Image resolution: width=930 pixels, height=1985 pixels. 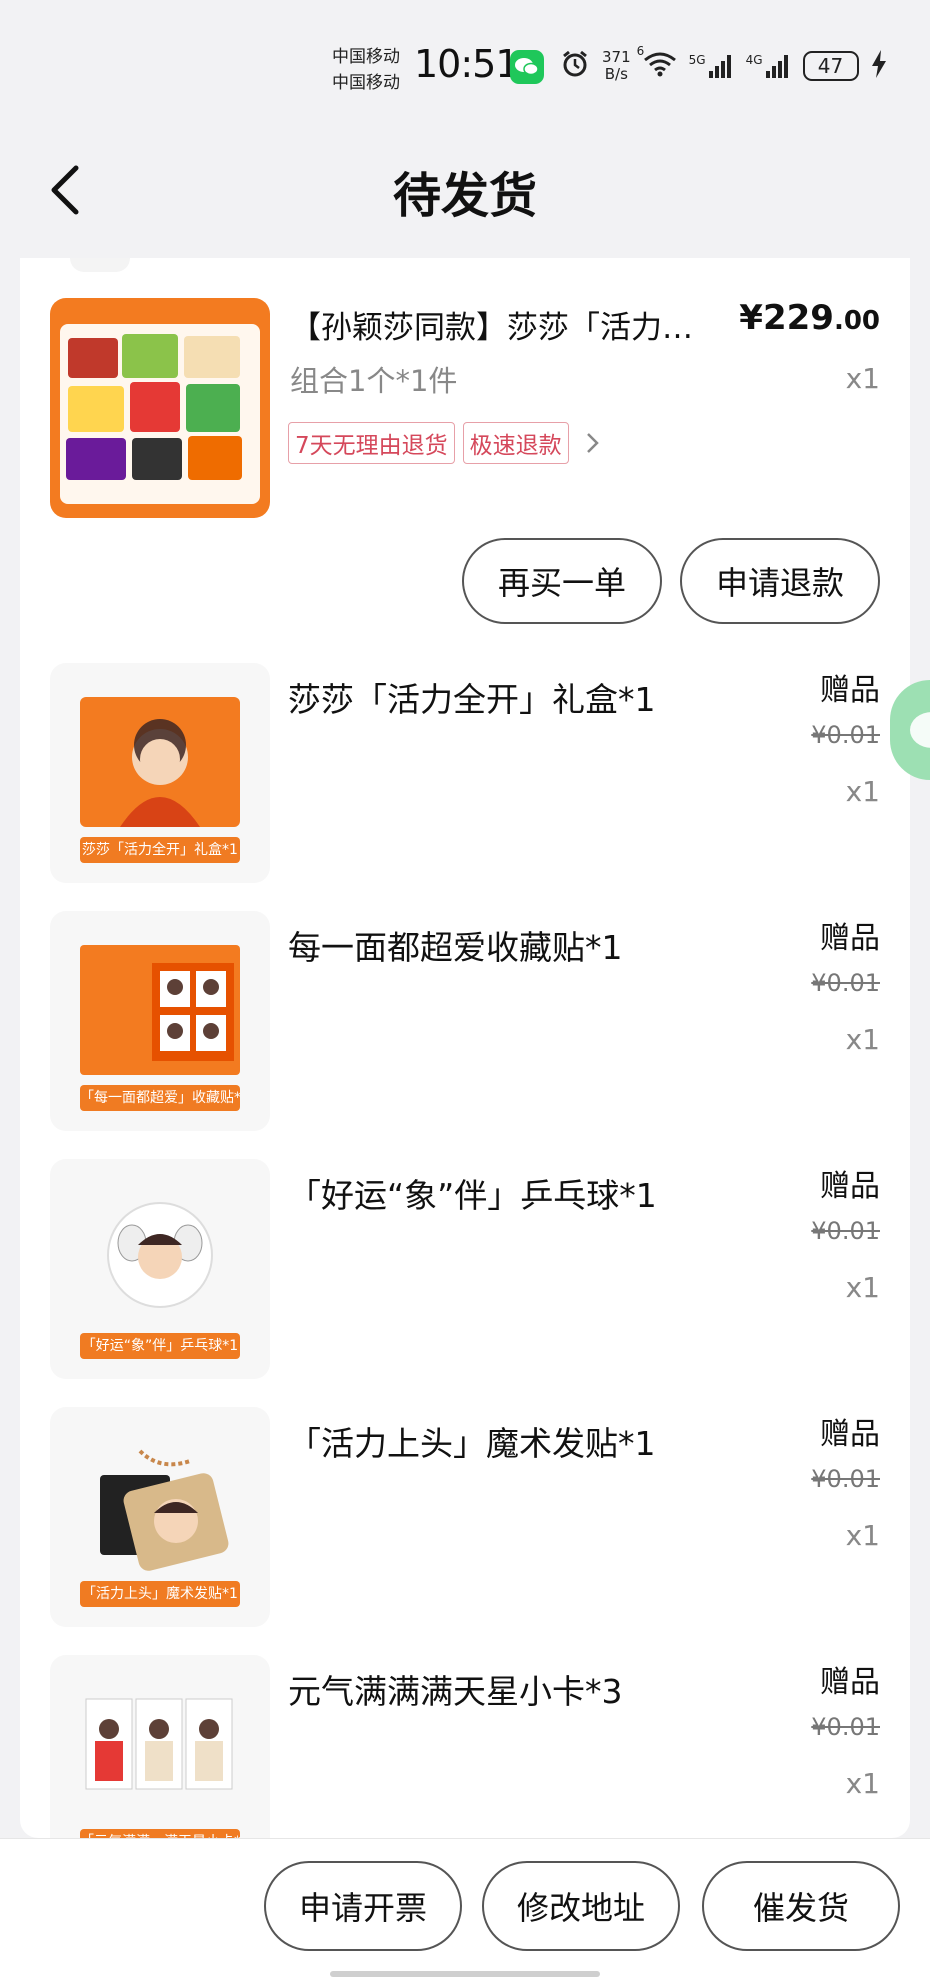 I want to click on service-tags: 7天无理由退货 极速退款, so click(x=444, y=443).